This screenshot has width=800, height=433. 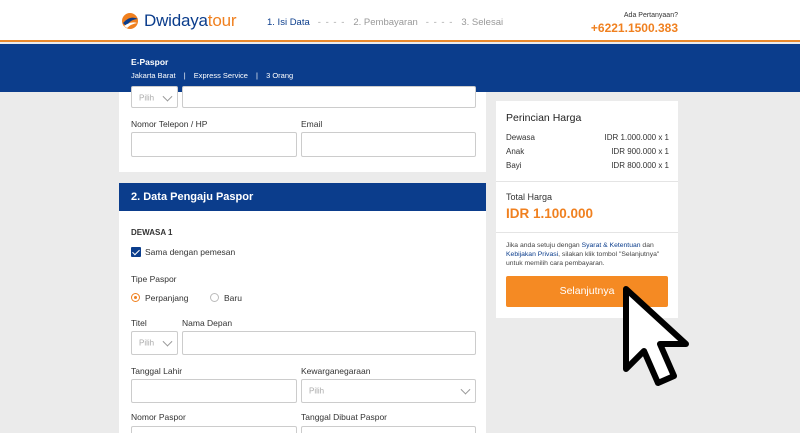 I want to click on price-title: Perincian Harga, so click(x=544, y=118).